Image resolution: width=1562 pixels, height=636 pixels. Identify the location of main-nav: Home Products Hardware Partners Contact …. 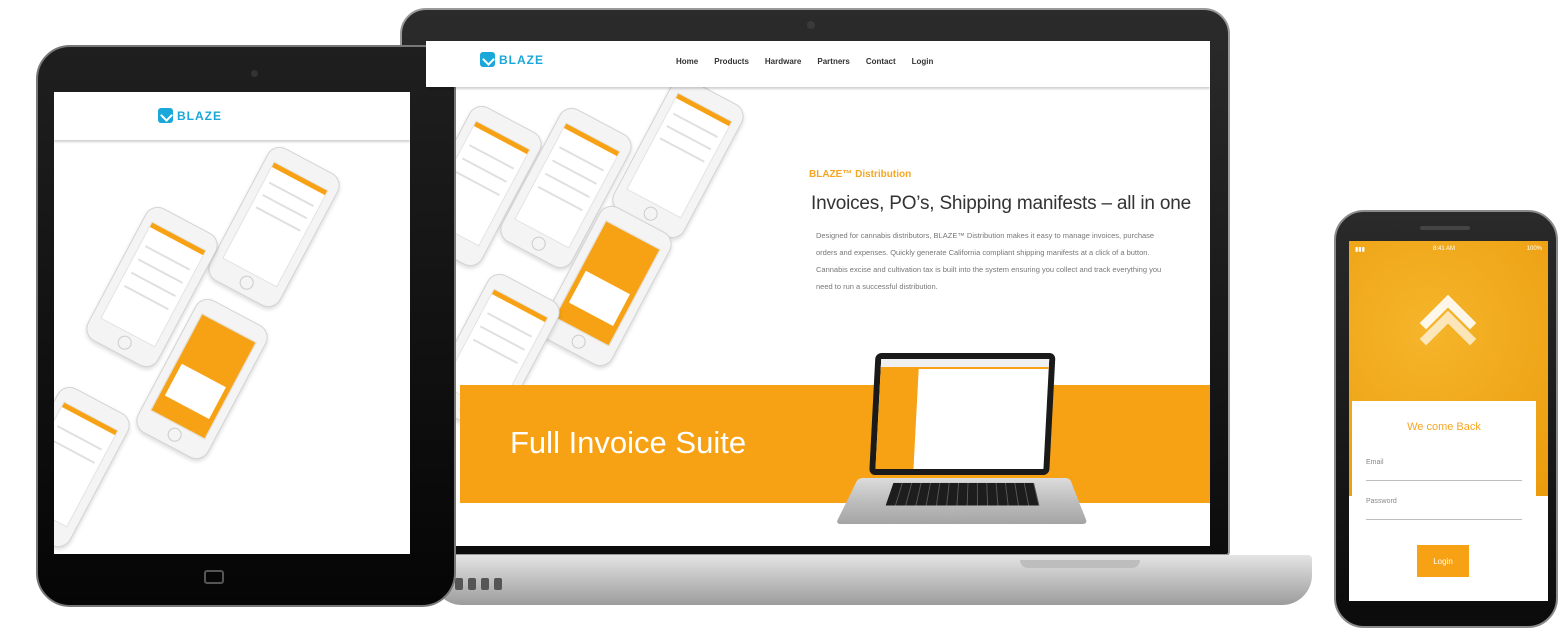
(804, 61).